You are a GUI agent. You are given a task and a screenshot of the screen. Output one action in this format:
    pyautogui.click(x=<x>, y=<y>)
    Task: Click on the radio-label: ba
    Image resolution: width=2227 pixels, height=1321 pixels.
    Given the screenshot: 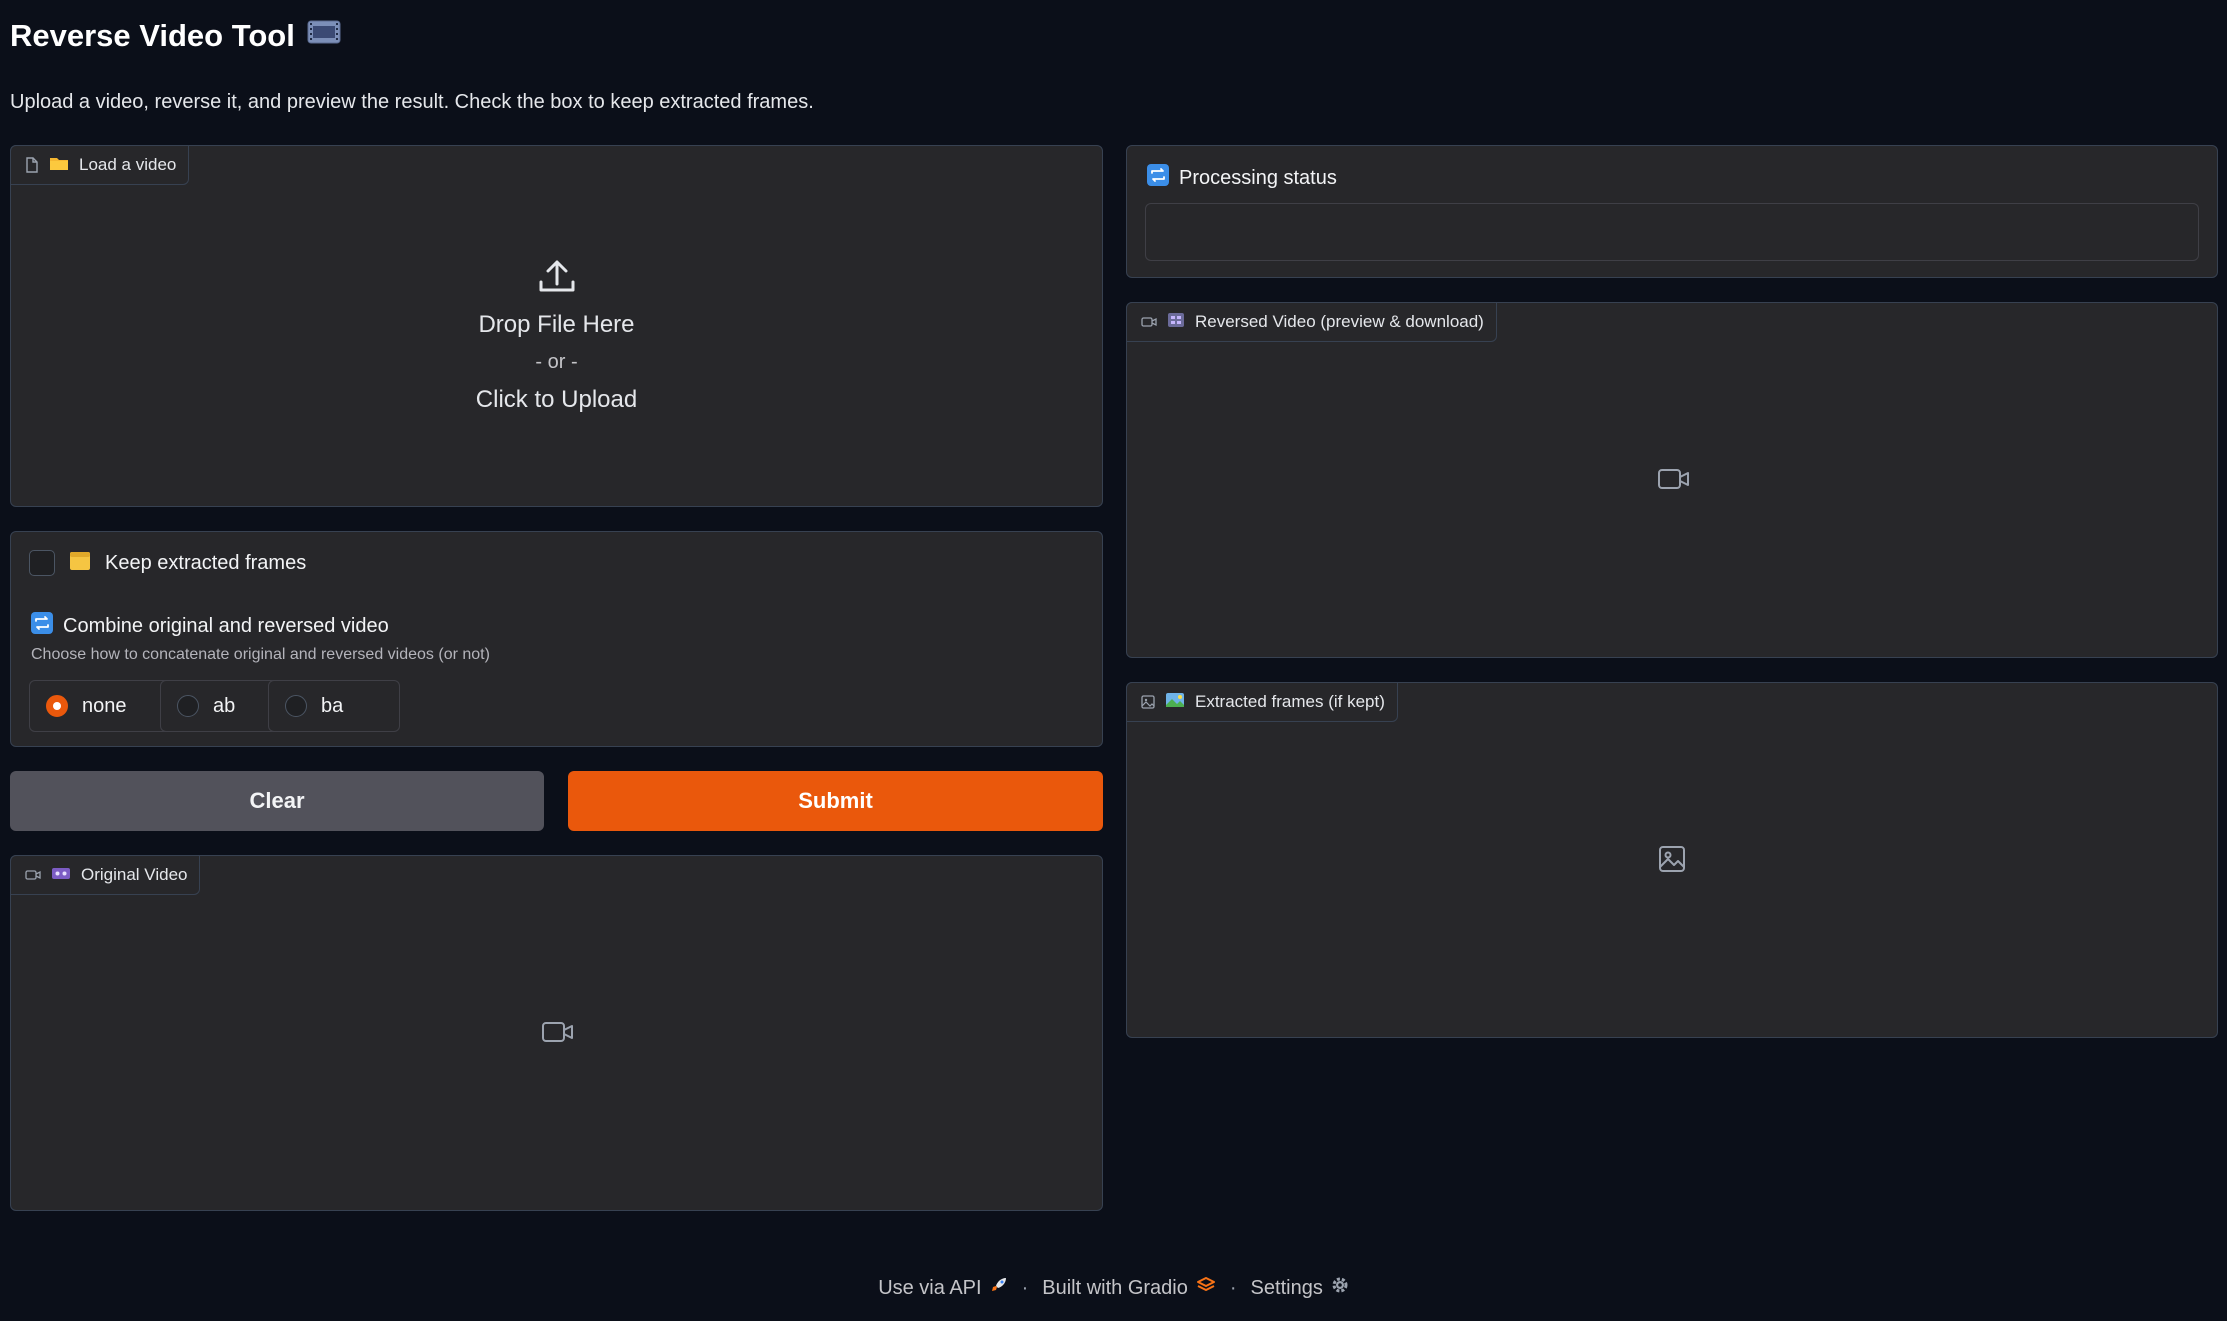 What is the action you would take?
    pyautogui.click(x=332, y=705)
    